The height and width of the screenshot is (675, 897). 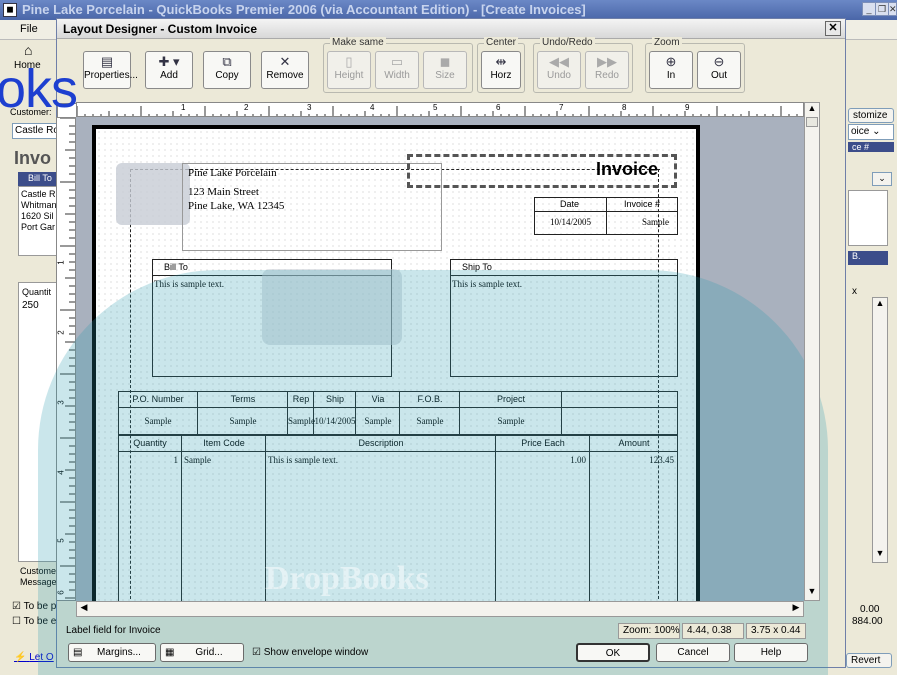 What do you see at coordinates (869, 660) in the screenshot?
I see `revert-button: Revert` at bounding box center [869, 660].